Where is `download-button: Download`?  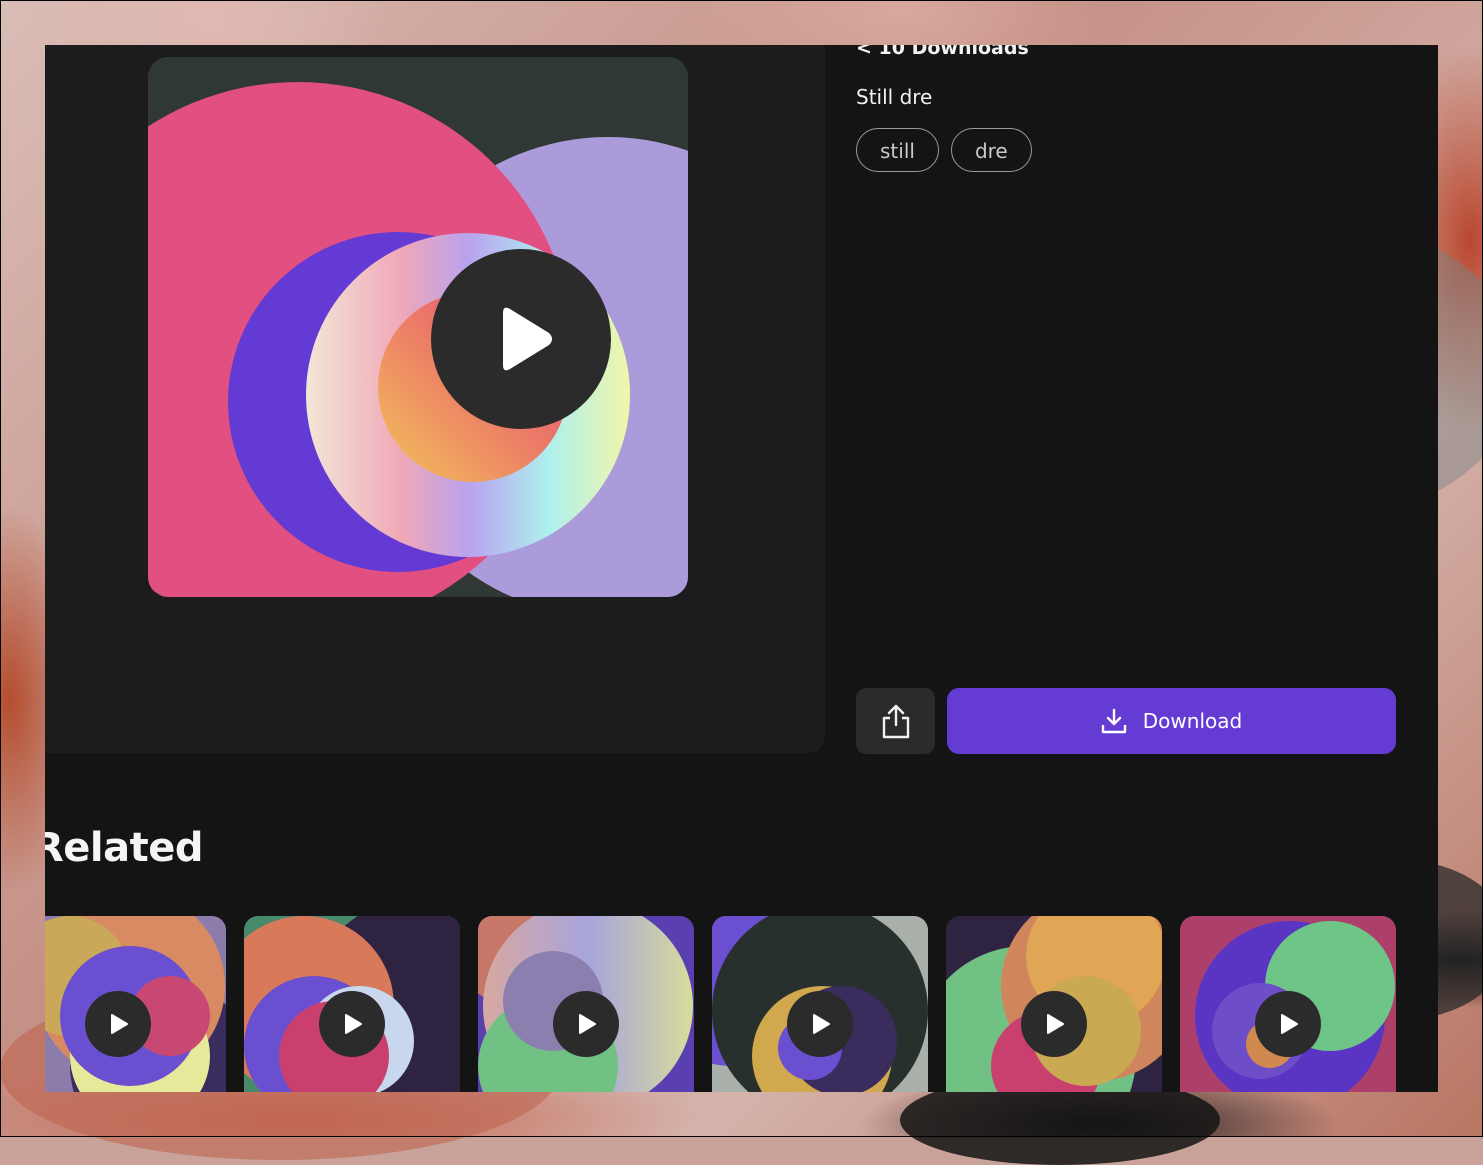 download-button: Download is located at coordinates (1171, 721).